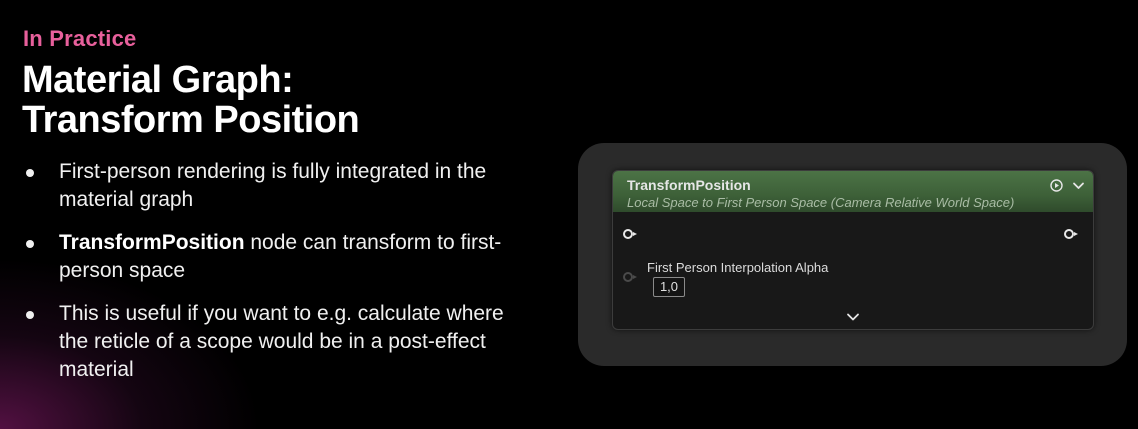 Image resolution: width=1138 pixels, height=429 pixels. What do you see at coordinates (689, 185) in the screenshot?
I see `node-title: TransformPosition` at bounding box center [689, 185].